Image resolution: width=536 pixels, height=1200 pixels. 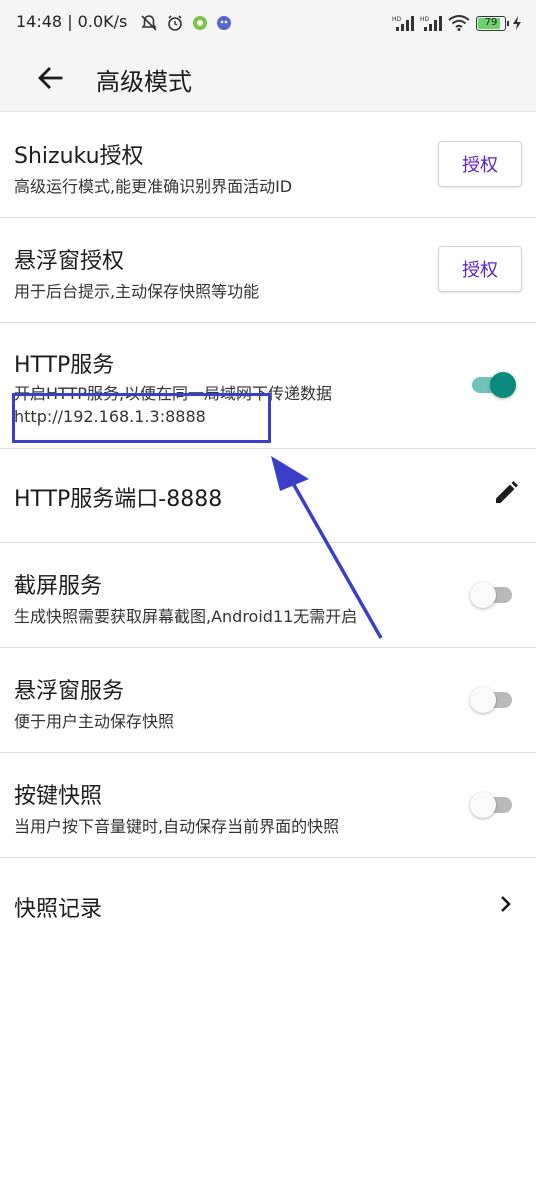 I want to click on setting-row-overlay-service: 悬浮窗服务 便于用户主动保存快照, so click(x=268, y=700).